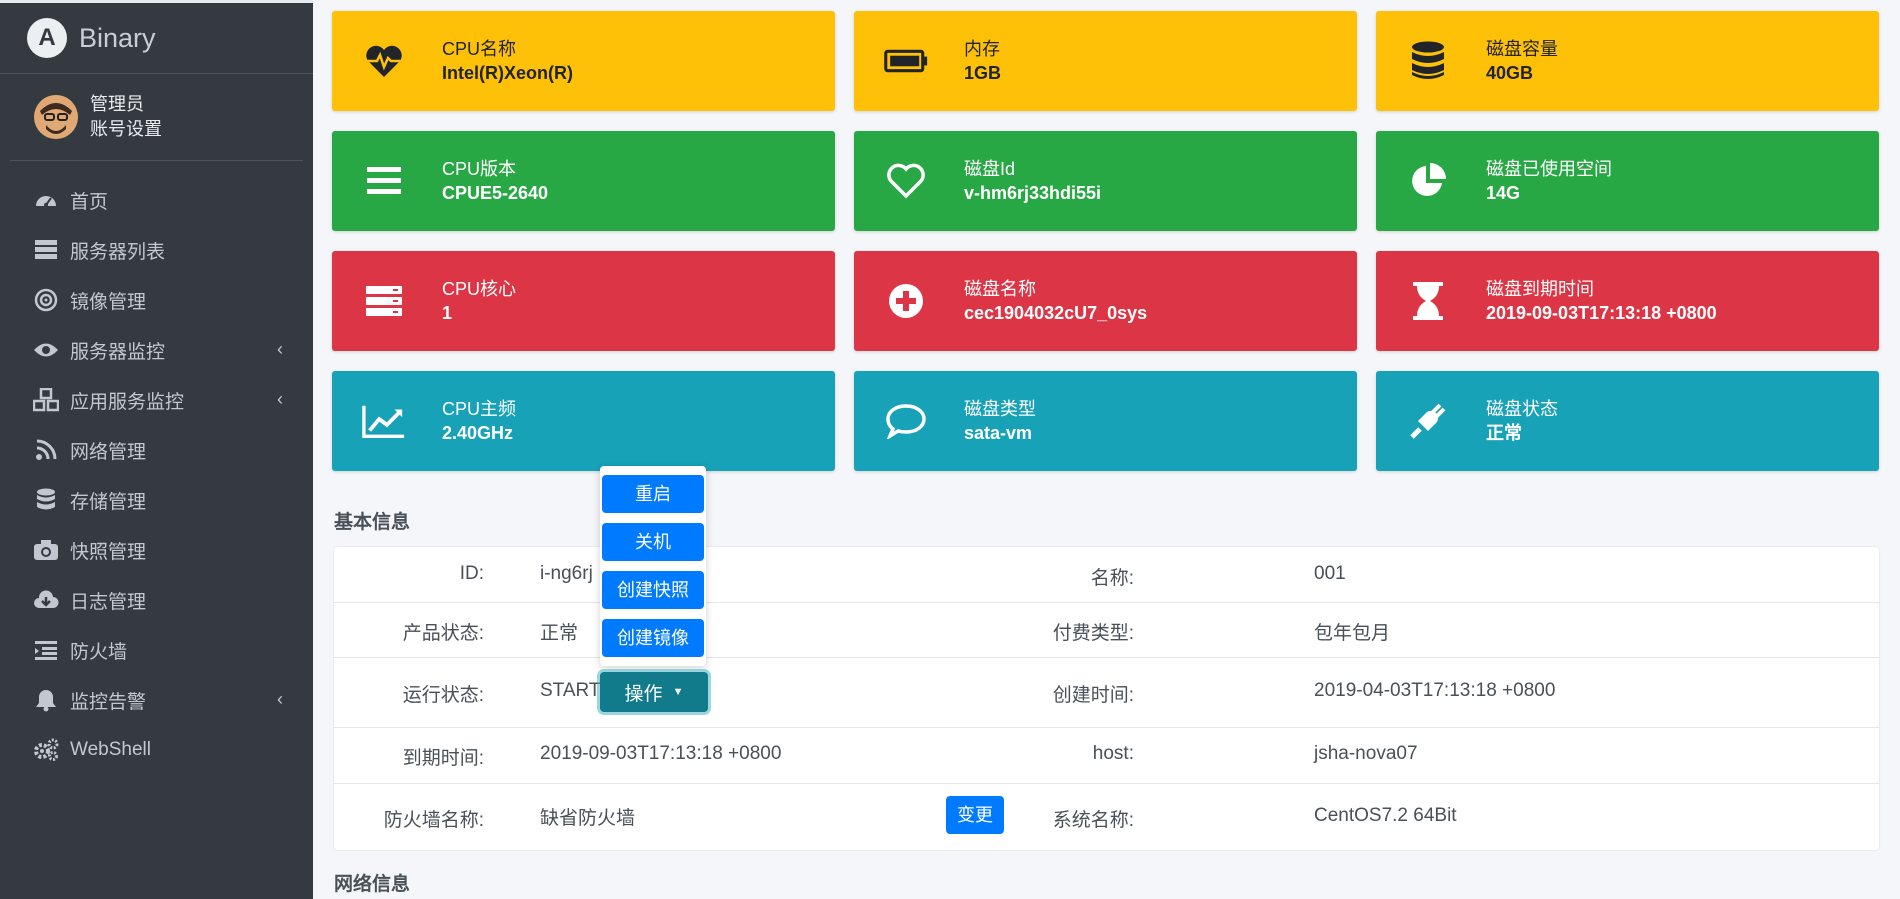 This screenshot has height=899, width=1900. What do you see at coordinates (583, 421) in the screenshot?
I see `info-box-cpu-frequency: CPU主频 2.40GHz` at bounding box center [583, 421].